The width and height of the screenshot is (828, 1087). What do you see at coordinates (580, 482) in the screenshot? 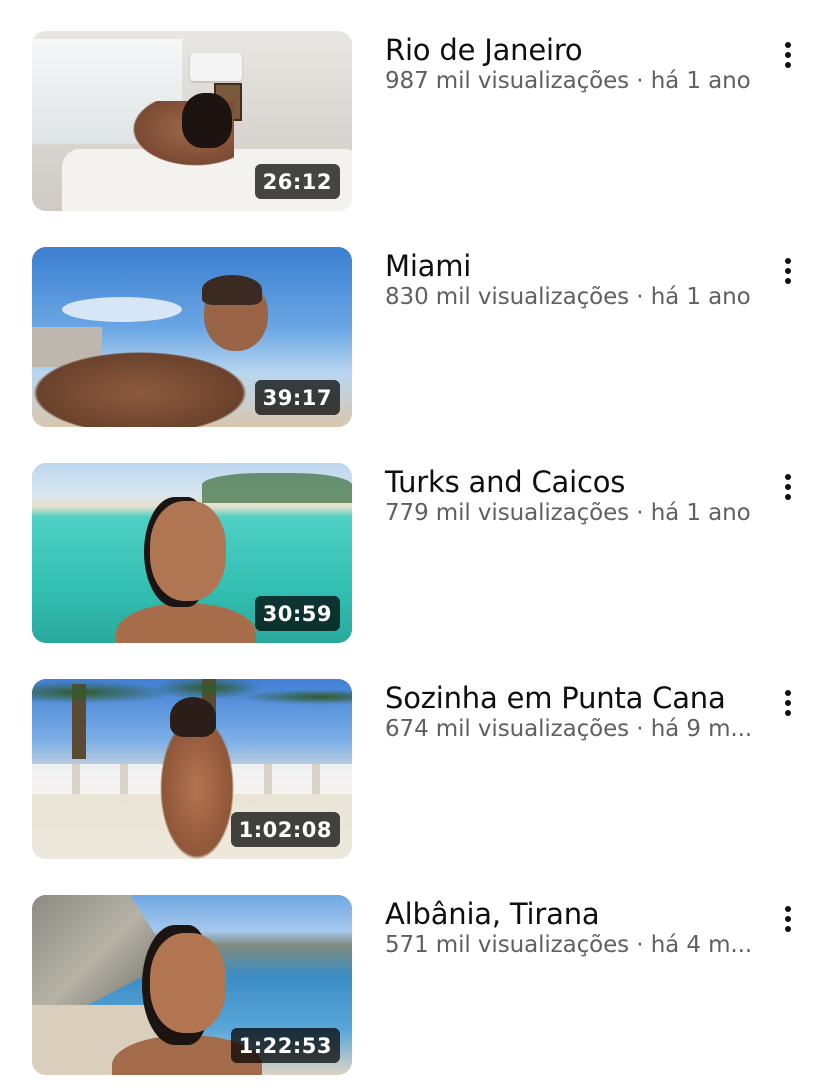
I see `video-title: Turks and Caicos` at bounding box center [580, 482].